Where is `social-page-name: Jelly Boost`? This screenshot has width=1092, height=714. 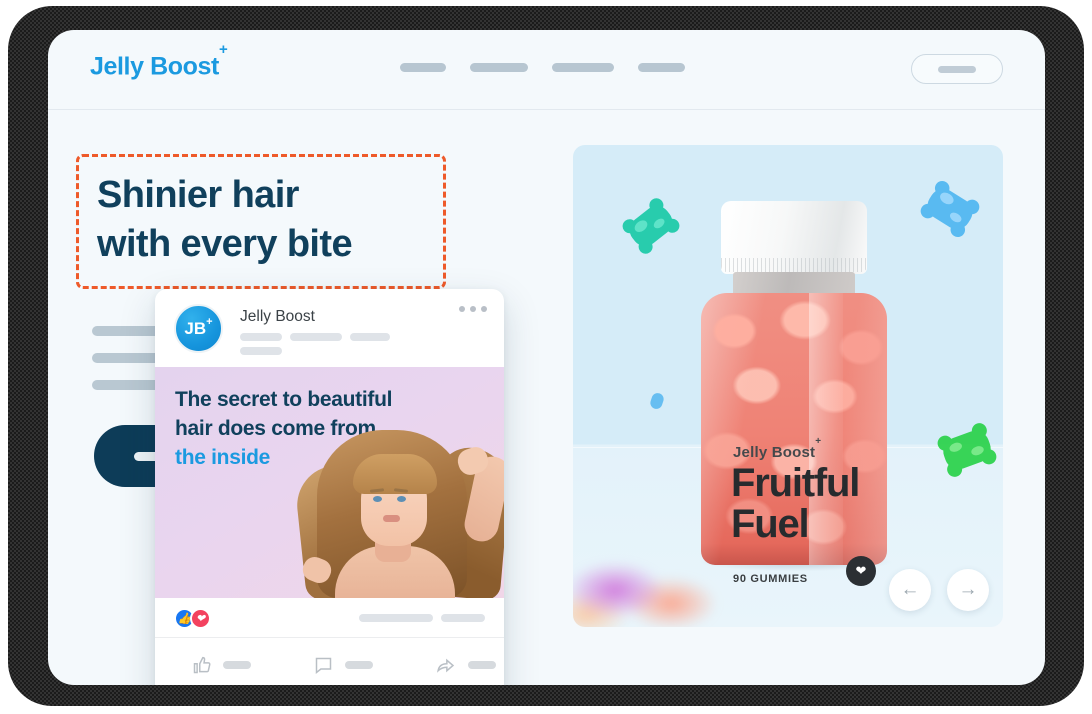 social-page-name: Jelly Boost is located at coordinates (277, 317).